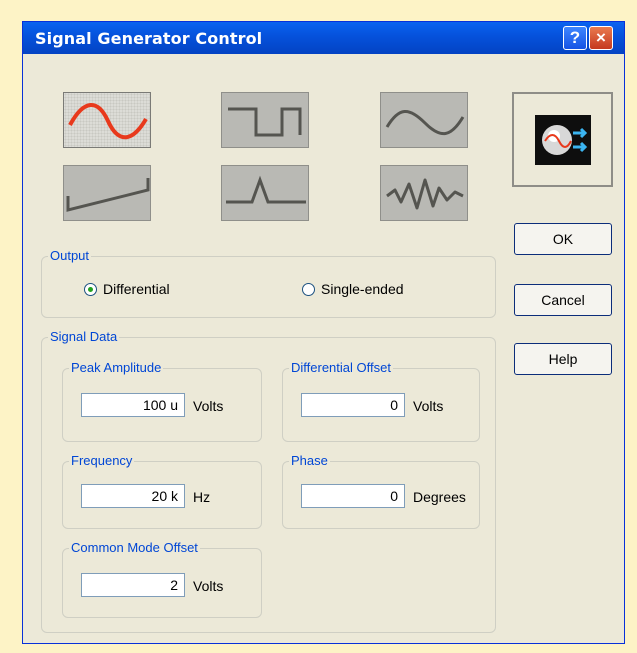  What do you see at coordinates (309, 460) in the screenshot?
I see `phase-label: Phase` at bounding box center [309, 460].